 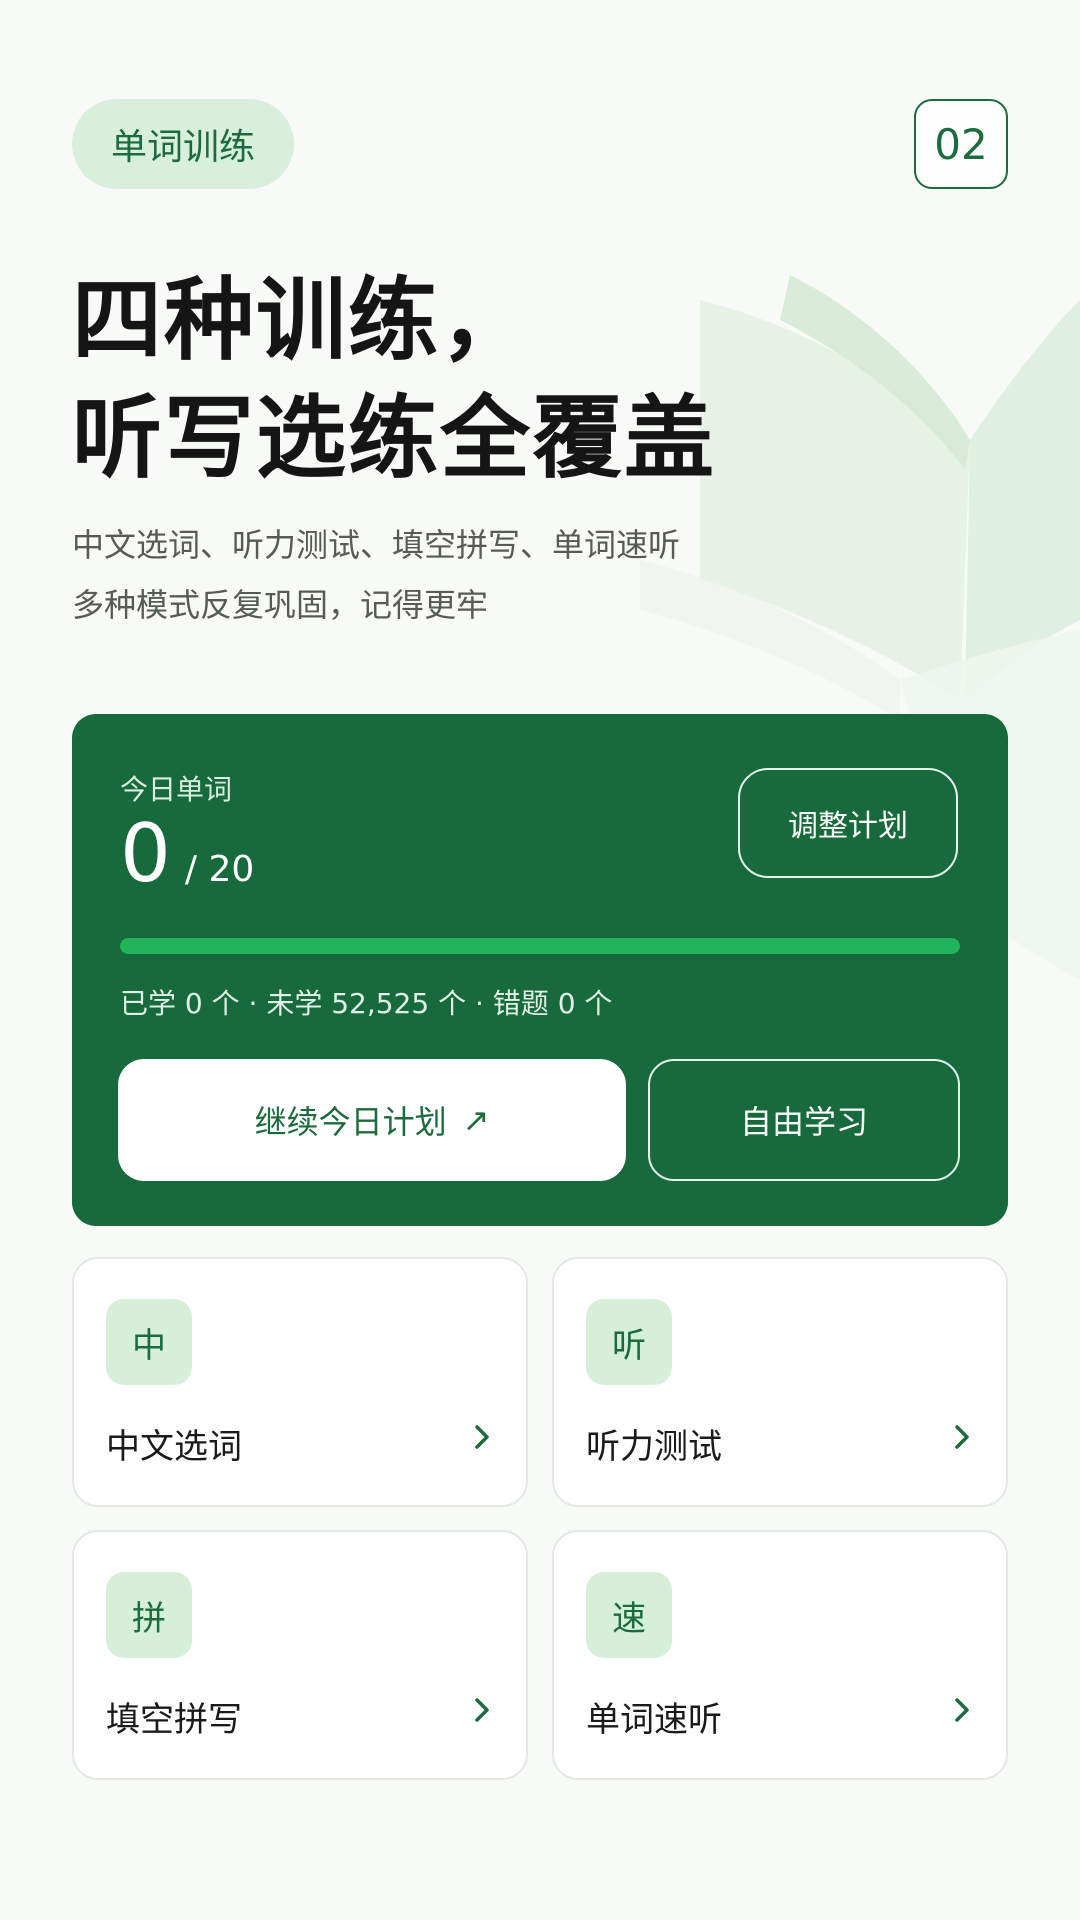 What do you see at coordinates (452, 575) in the screenshot?
I see `page-subtitle: 中文选词、听力测试、填空拼写、单词速听 多种模式反复巩固，记得更牢` at bounding box center [452, 575].